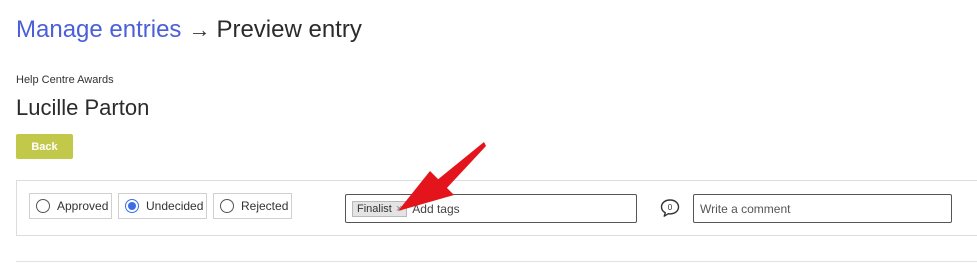 This screenshot has width=977, height=267. I want to click on comment-count: 0, so click(670, 207).